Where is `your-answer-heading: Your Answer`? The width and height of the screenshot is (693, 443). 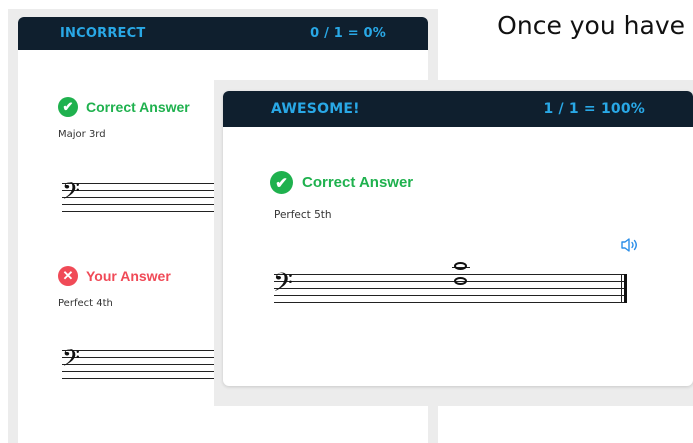
your-answer-heading: Your Answer is located at coordinates (128, 276).